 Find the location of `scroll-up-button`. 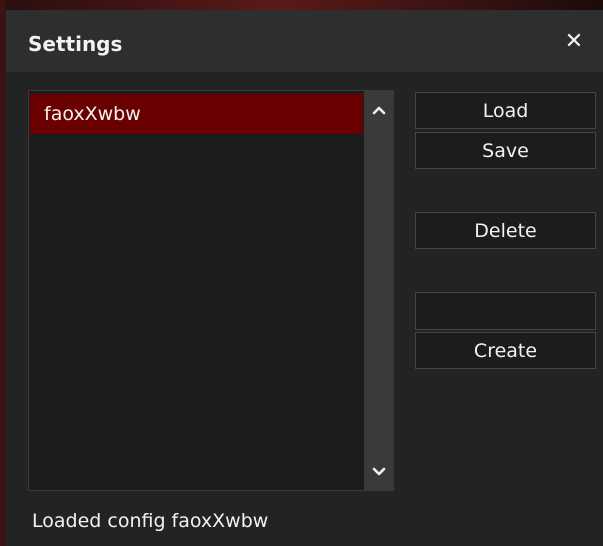

scroll-up-button is located at coordinates (378, 110).